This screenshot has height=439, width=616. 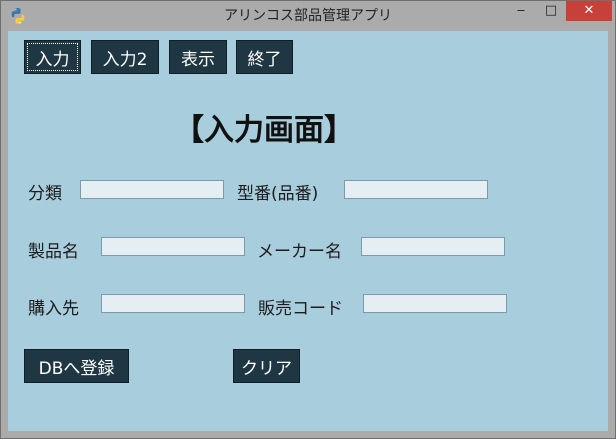 I want to click on register-db-button: DBへ登録, so click(x=76, y=366).